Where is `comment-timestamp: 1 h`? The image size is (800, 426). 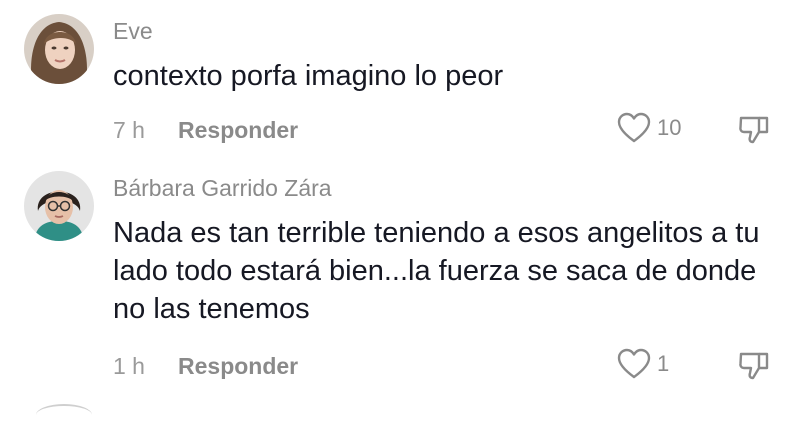 comment-timestamp: 1 h is located at coordinates (129, 366).